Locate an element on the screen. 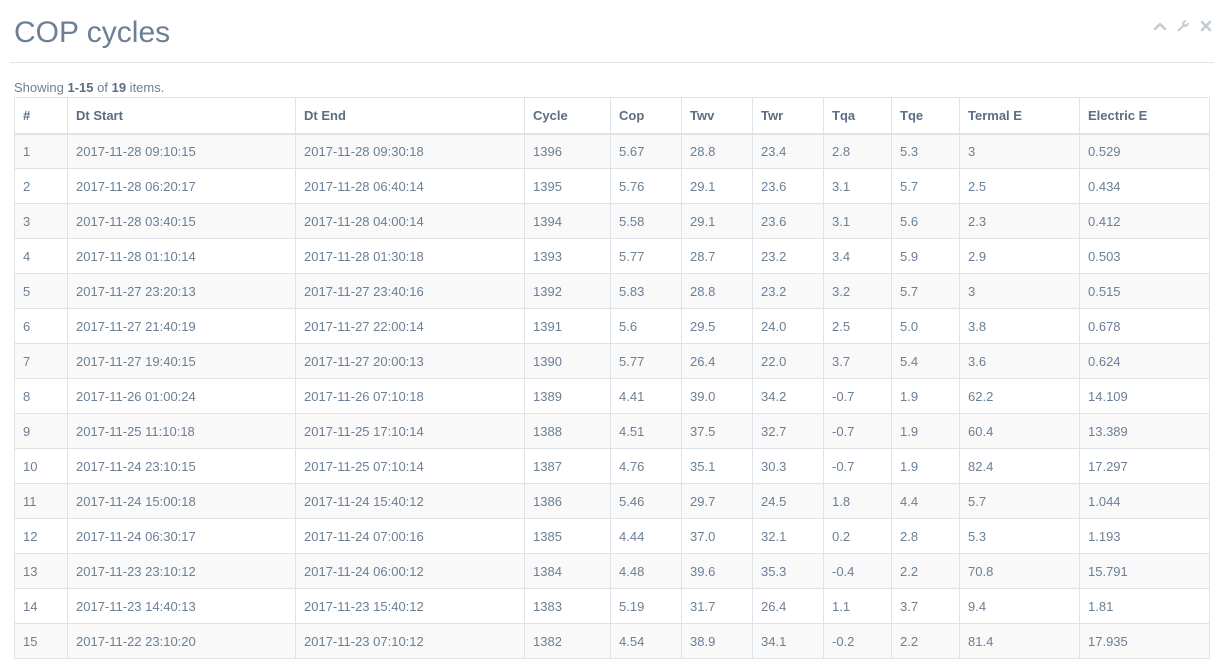  cell-index: 10 is located at coordinates (41, 466).